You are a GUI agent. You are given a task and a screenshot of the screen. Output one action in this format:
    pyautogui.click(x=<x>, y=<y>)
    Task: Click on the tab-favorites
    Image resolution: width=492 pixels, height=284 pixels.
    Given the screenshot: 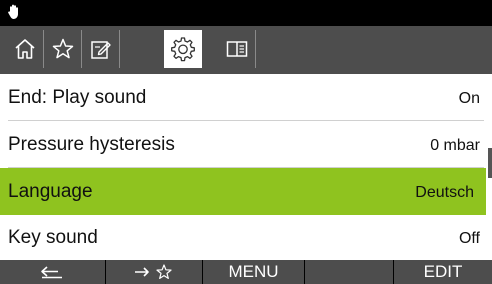 What is the action you would take?
    pyautogui.click(x=63, y=49)
    